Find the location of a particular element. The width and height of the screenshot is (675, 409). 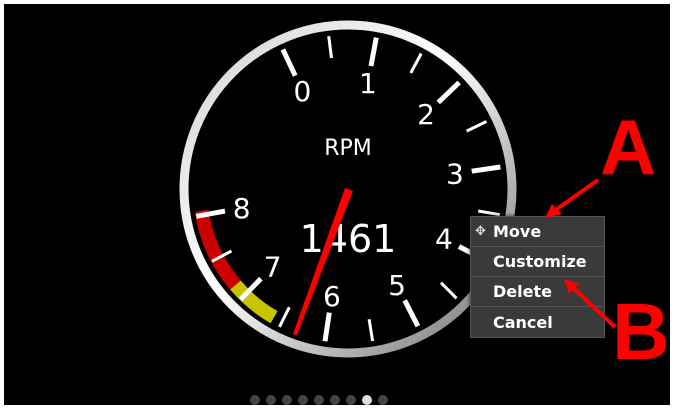

dial-number: 7 is located at coordinates (273, 266).